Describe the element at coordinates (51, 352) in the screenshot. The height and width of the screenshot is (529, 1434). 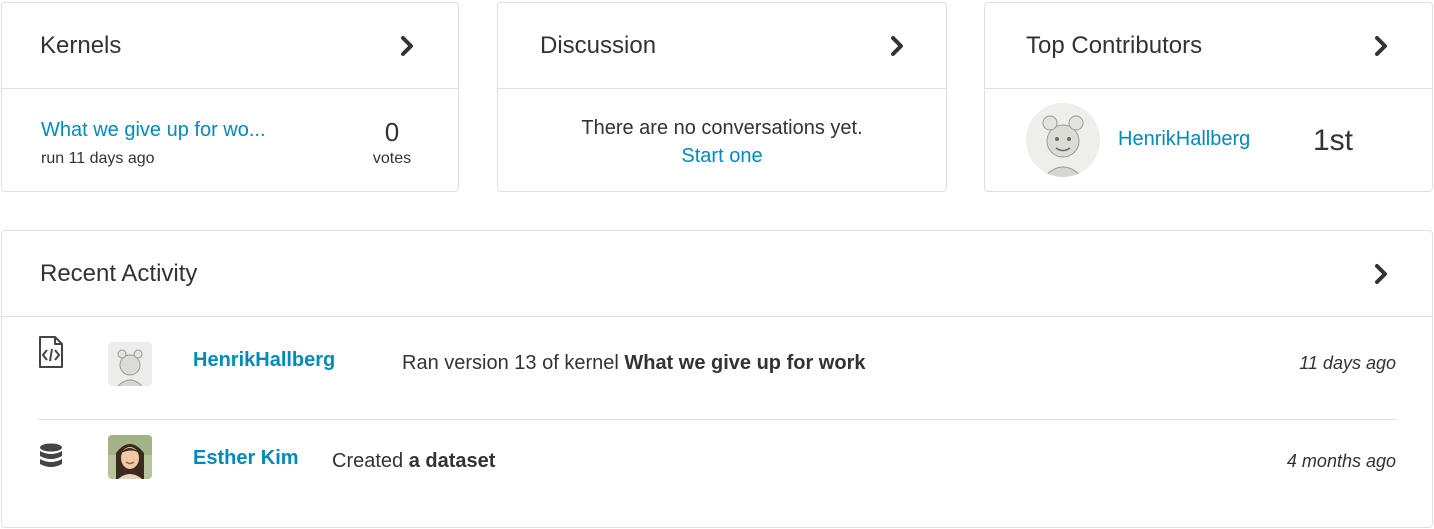
I see `code-file-icon` at that location.